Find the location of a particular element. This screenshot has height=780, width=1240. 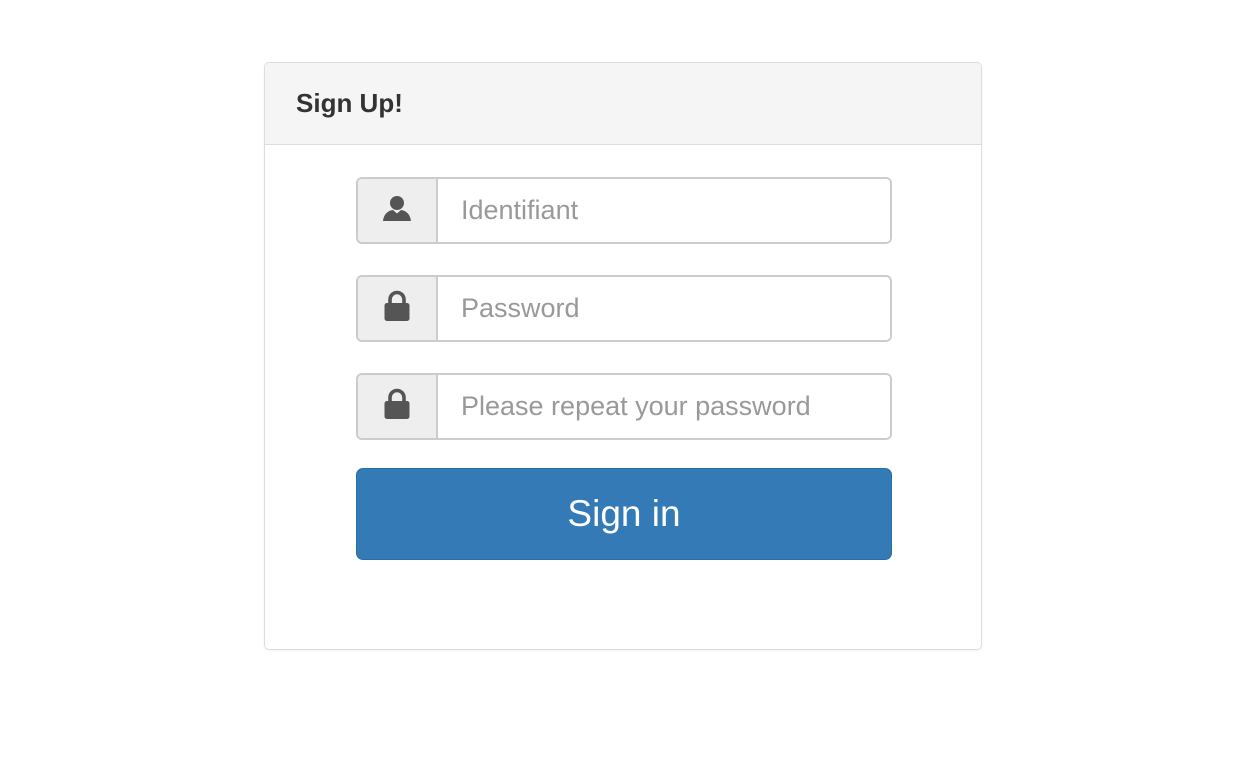

repeat-password-input-group is located at coordinates (624, 406).